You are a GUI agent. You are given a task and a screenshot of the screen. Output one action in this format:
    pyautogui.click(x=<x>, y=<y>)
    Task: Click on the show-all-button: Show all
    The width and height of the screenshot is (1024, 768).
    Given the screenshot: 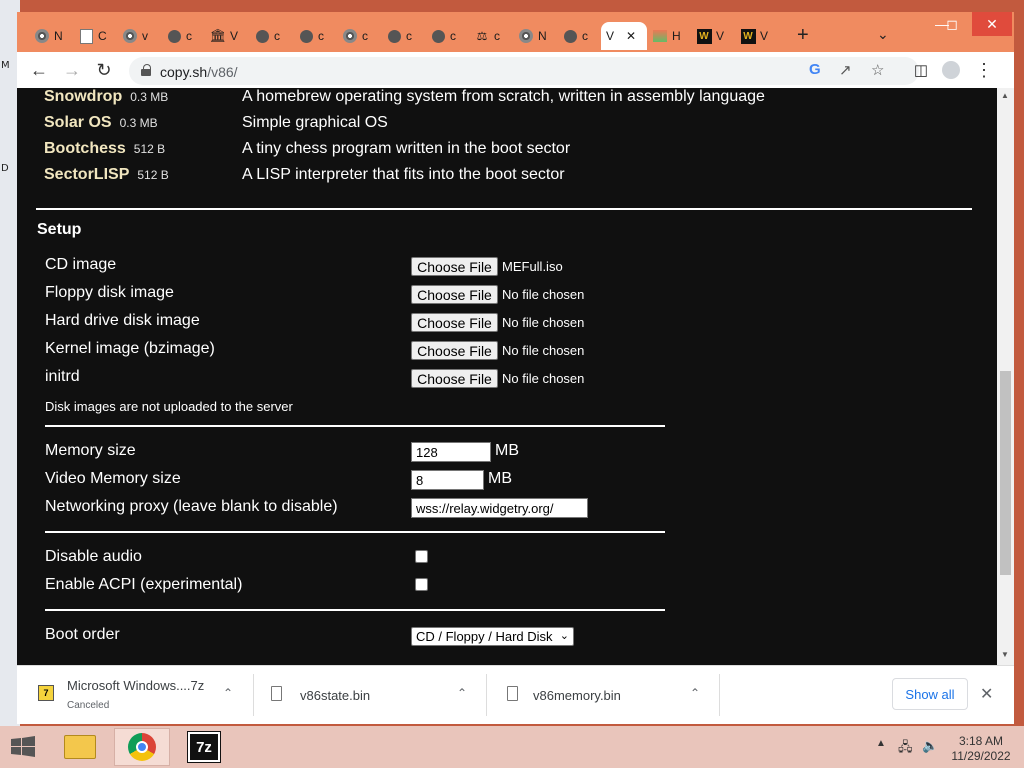 What is the action you would take?
    pyautogui.click(x=930, y=694)
    